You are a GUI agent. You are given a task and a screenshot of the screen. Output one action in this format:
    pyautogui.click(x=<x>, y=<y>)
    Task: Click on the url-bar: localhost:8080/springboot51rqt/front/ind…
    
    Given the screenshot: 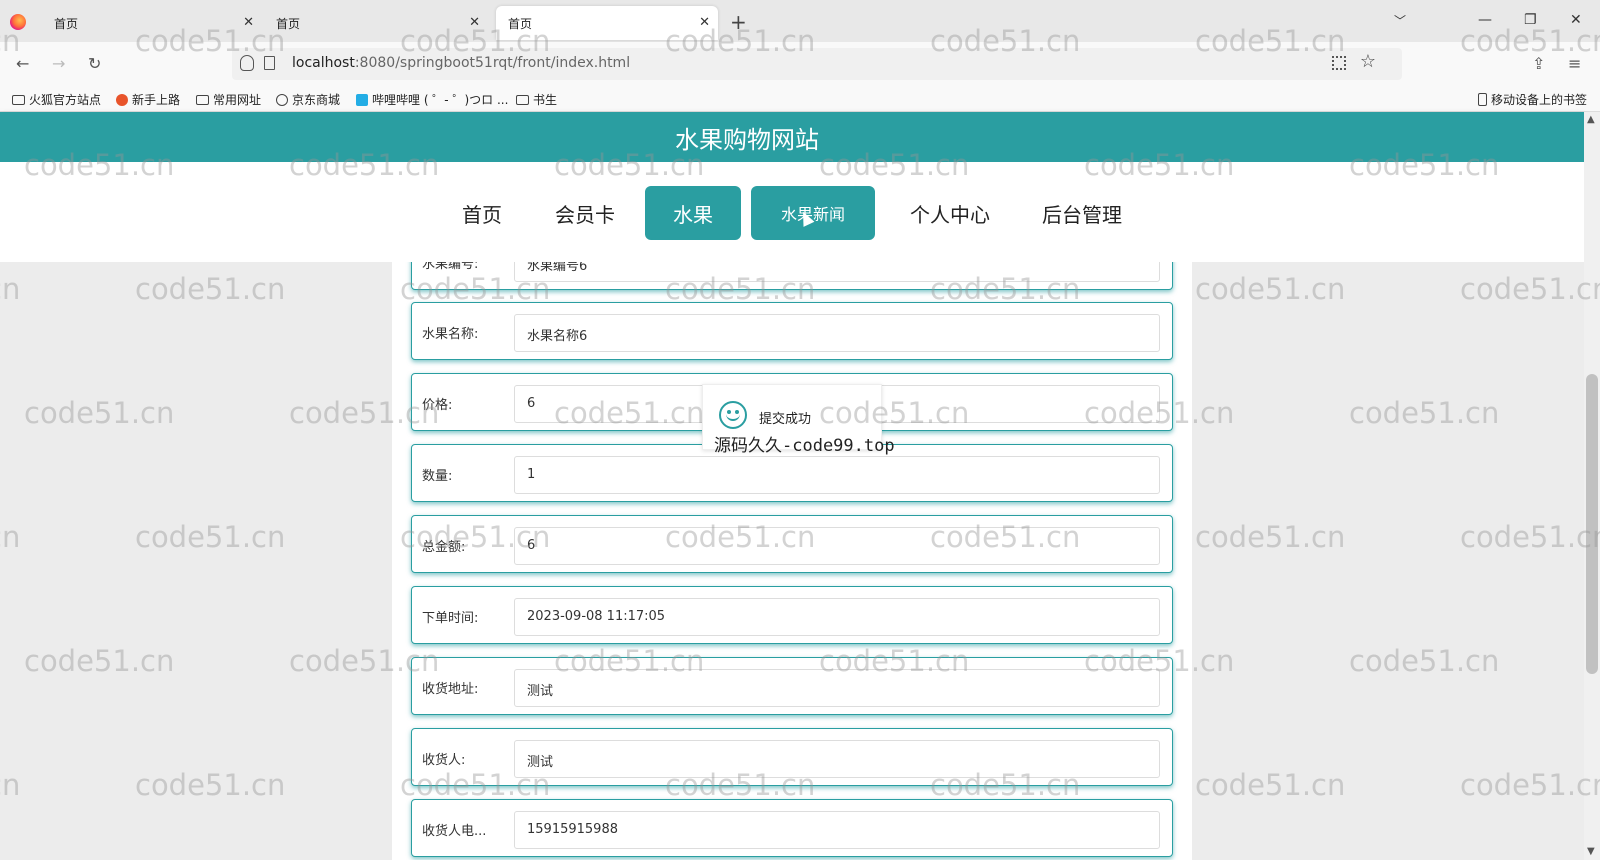 What is the action you would take?
    pyautogui.click(x=817, y=64)
    